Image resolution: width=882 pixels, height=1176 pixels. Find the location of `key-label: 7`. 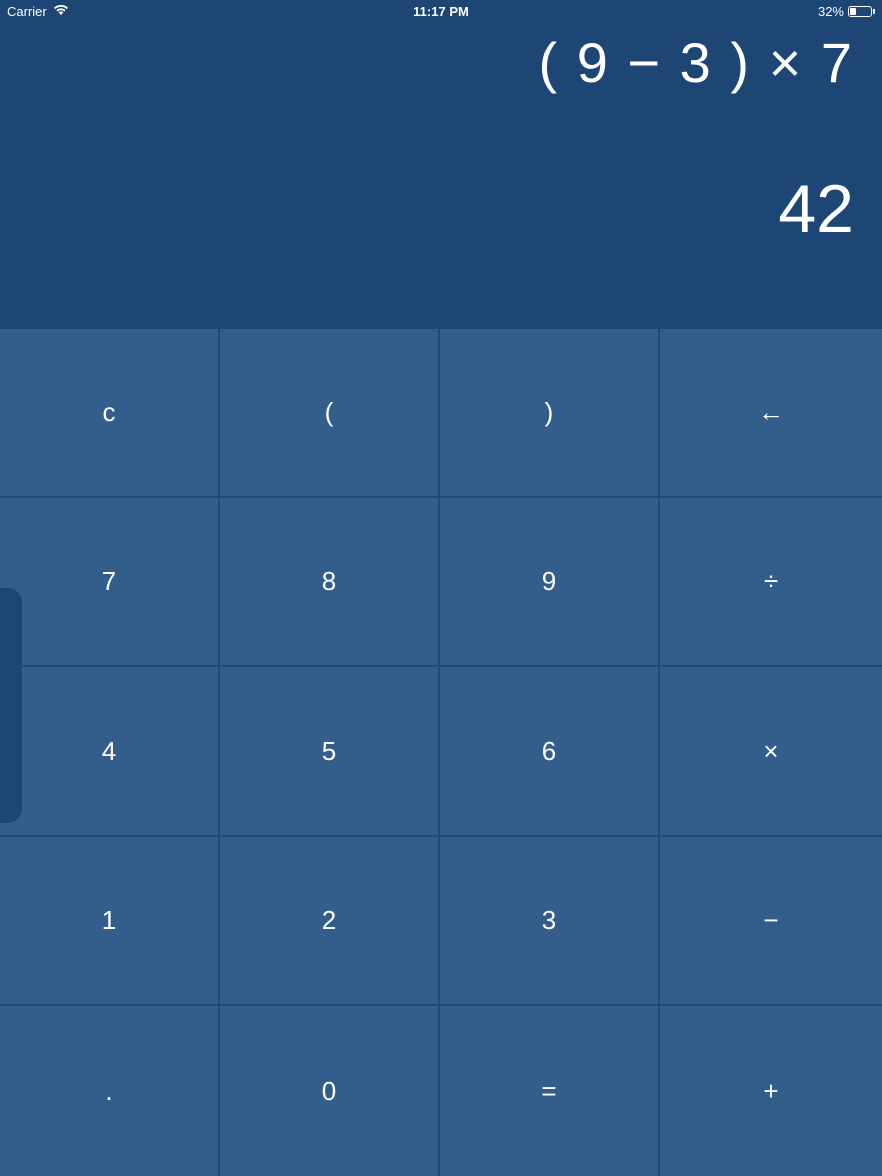

key-label: 7 is located at coordinates (109, 581).